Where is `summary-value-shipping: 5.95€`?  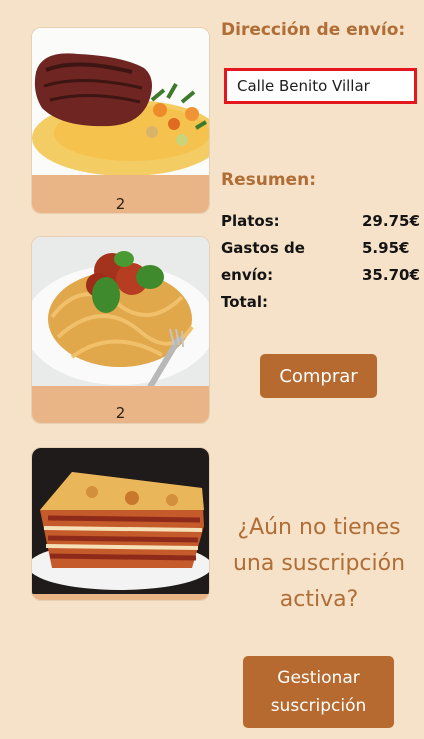 summary-value-shipping: 5.95€ is located at coordinates (386, 248).